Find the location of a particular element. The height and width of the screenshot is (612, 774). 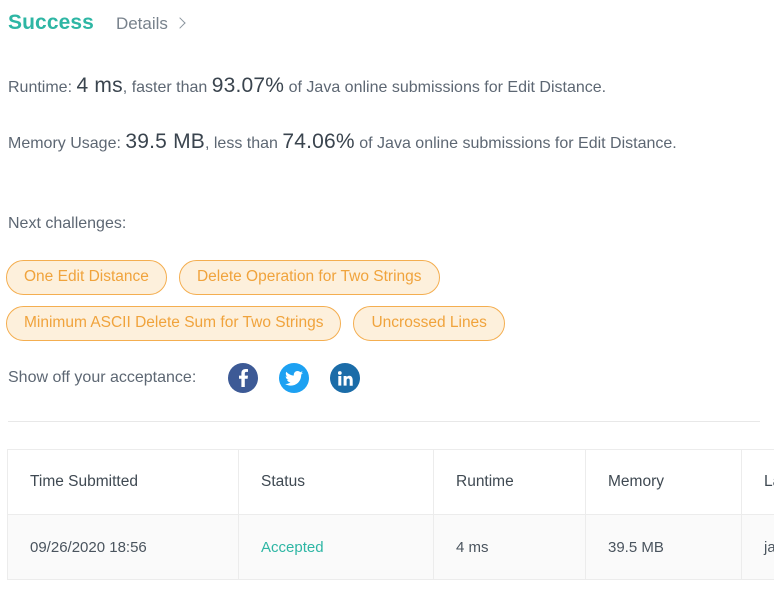

cell-status: Accepted is located at coordinates (336, 547).